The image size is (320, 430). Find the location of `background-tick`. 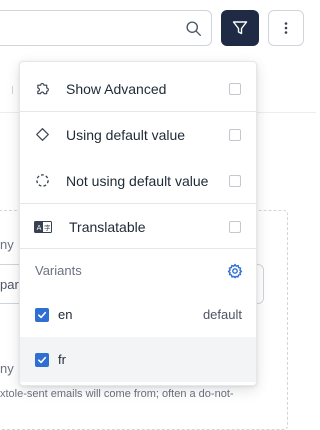

background-tick is located at coordinates (12, 90).